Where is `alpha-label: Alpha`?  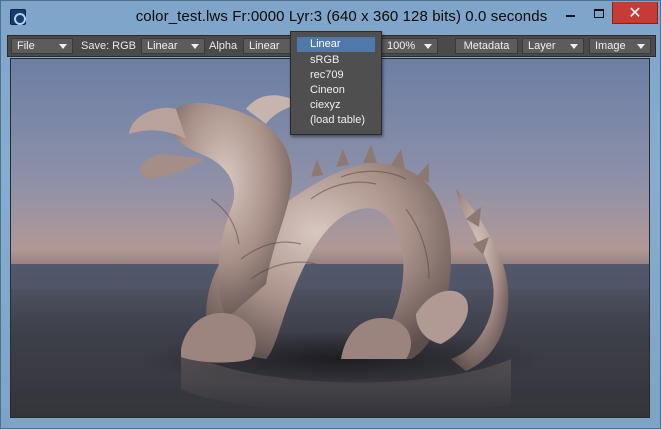
alpha-label: Alpha is located at coordinates (223, 46).